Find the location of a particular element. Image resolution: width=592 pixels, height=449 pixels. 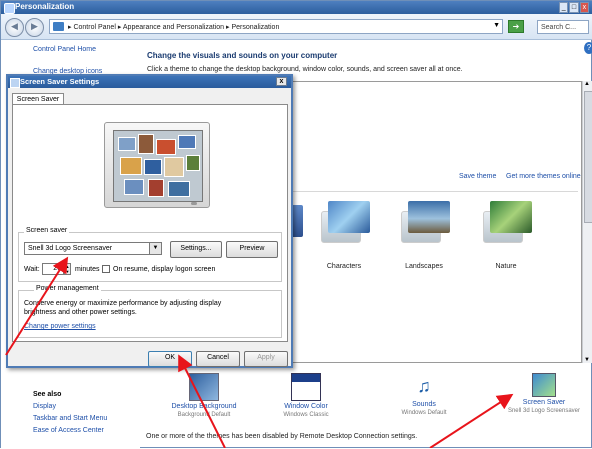

get-more-themes-link: Get more themes online is located at coordinates (543, 176).